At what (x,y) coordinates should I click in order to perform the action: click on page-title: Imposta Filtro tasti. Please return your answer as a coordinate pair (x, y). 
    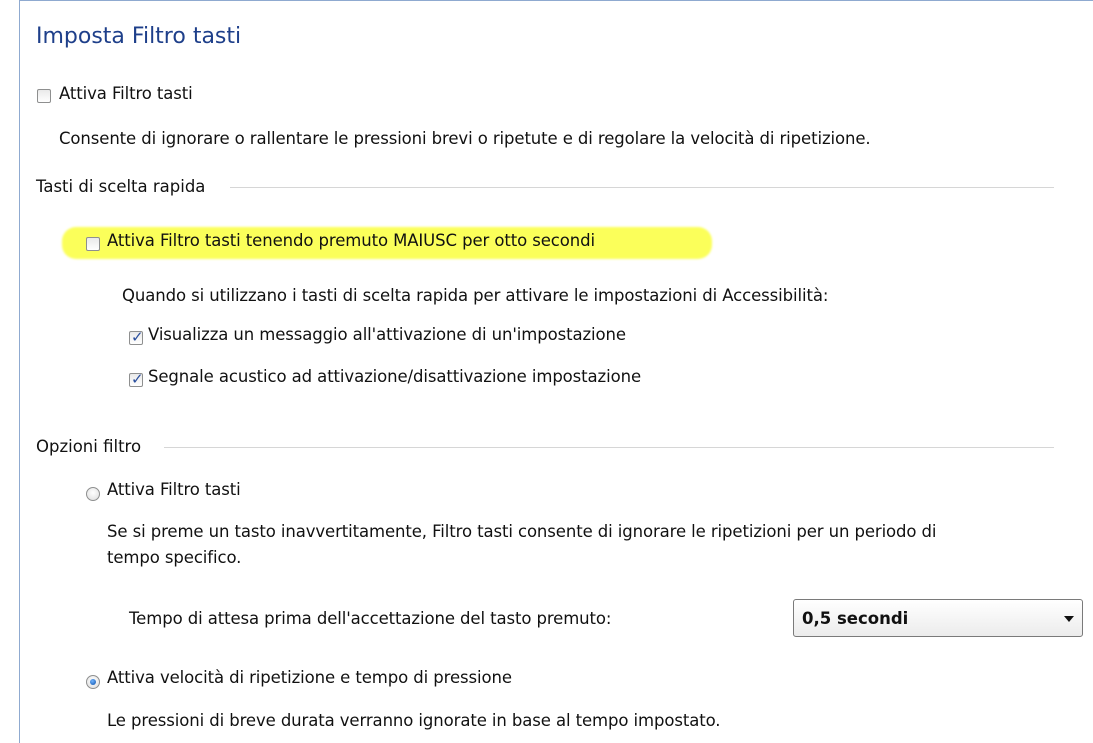
    Looking at the image, I should click on (139, 36).